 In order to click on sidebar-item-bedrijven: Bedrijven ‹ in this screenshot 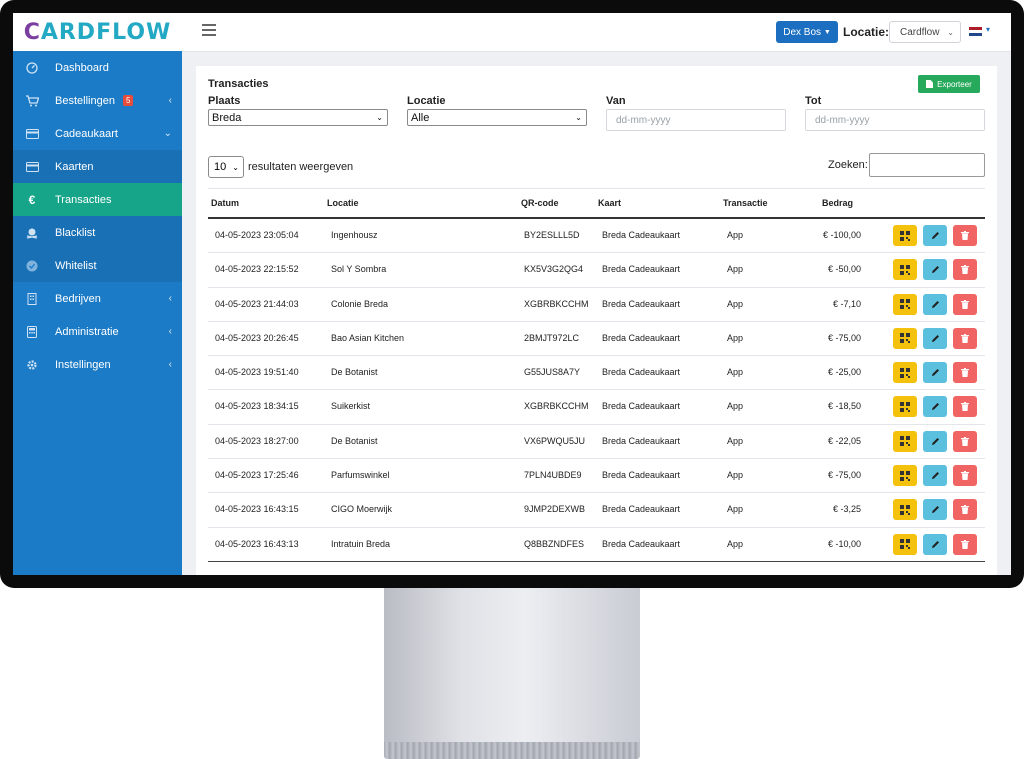, I will do `click(97, 298)`.